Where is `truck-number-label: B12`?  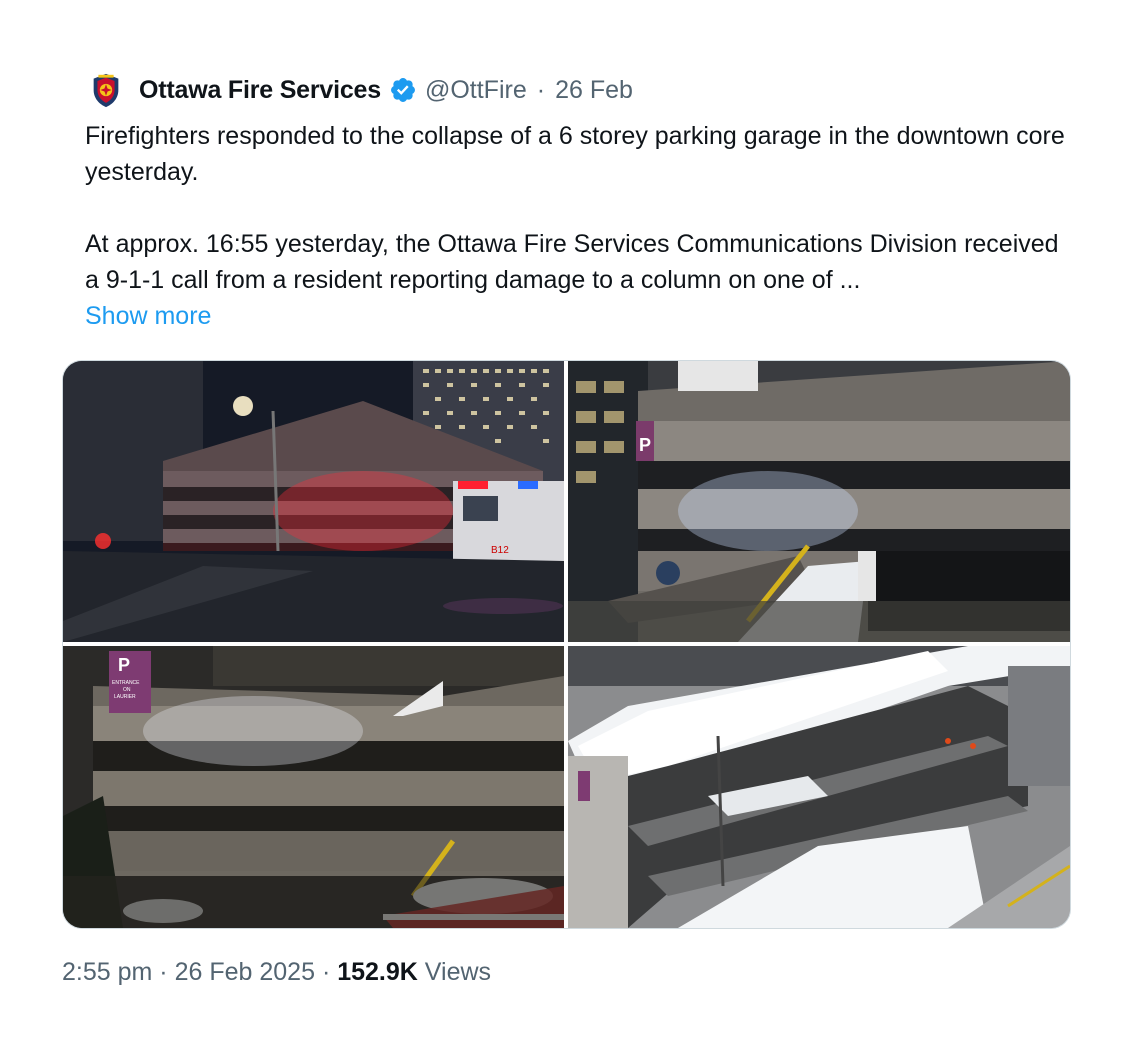 truck-number-label: B12 is located at coordinates (500, 550).